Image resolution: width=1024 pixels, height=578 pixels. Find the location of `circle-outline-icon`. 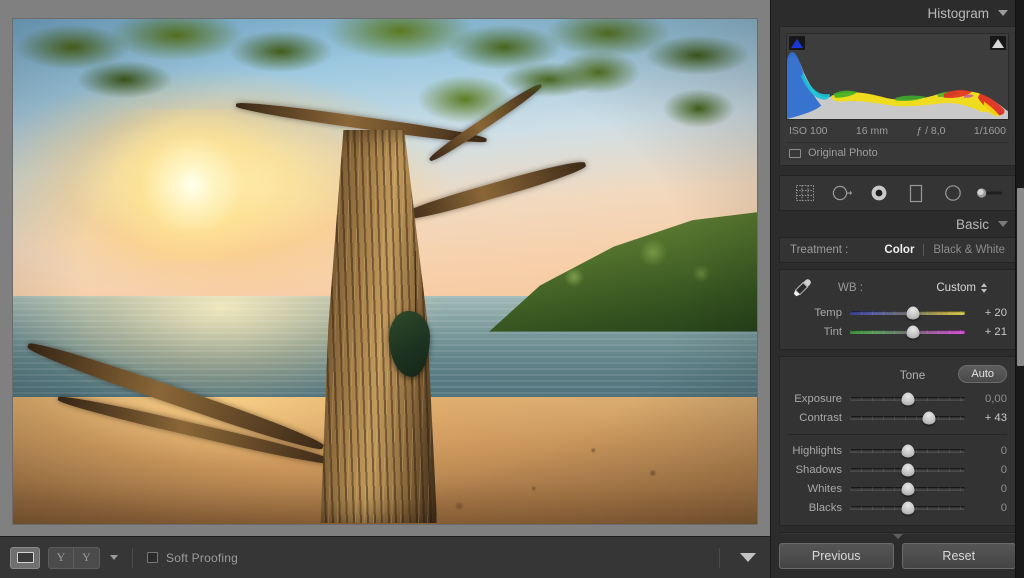

circle-outline-icon is located at coordinates (953, 193).